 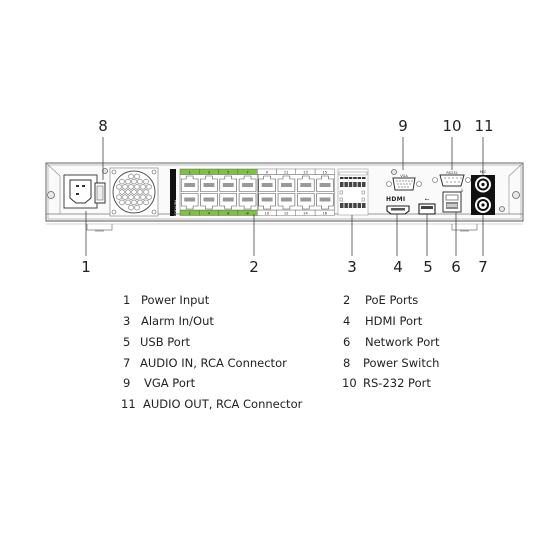 What do you see at coordinates (127, 363) in the screenshot?
I see `legend-num: 7` at bounding box center [127, 363].